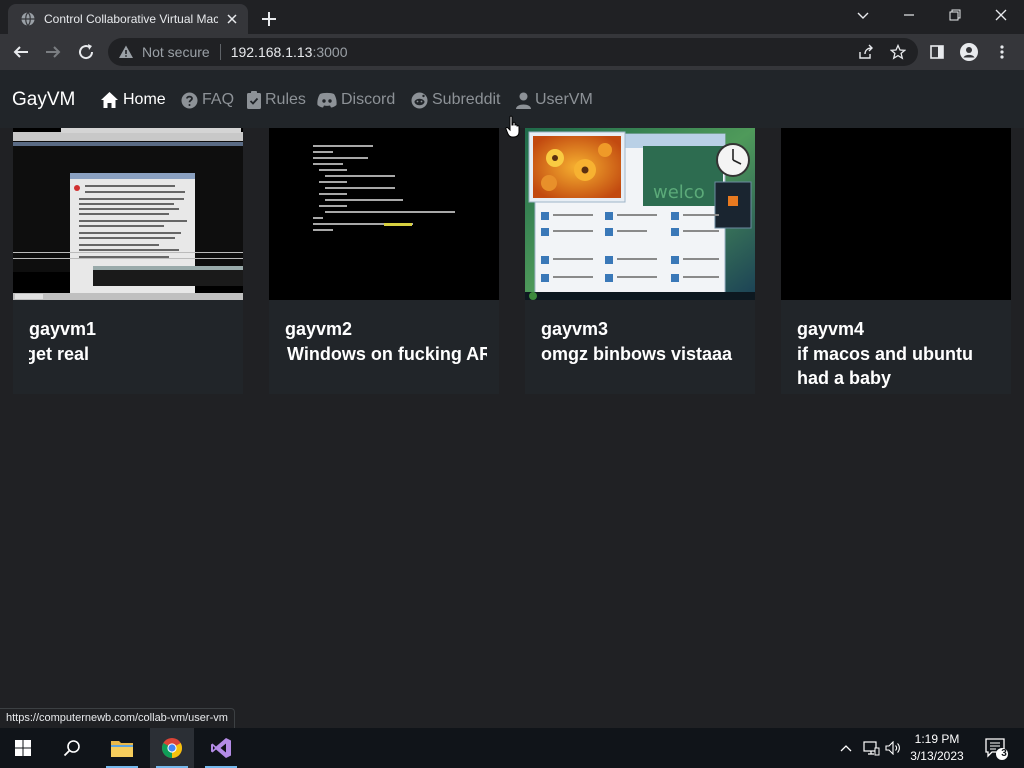  I want to click on search-icon, so click(71, 748).